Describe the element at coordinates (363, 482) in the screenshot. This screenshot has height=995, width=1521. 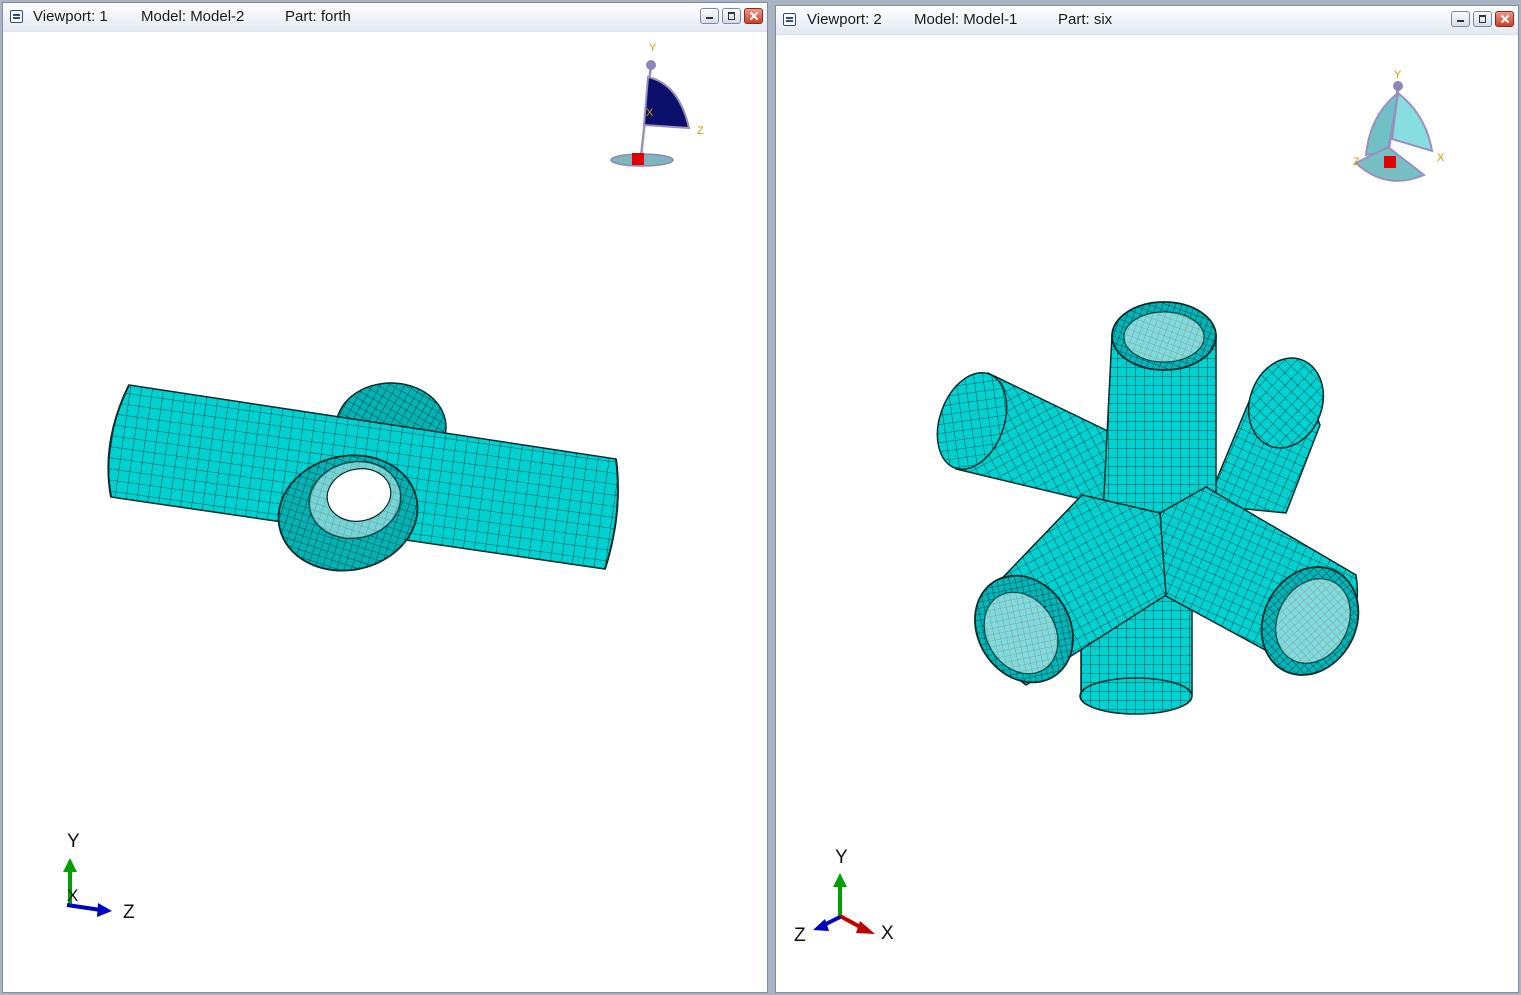
I see `mesh-part-forth` at that location.